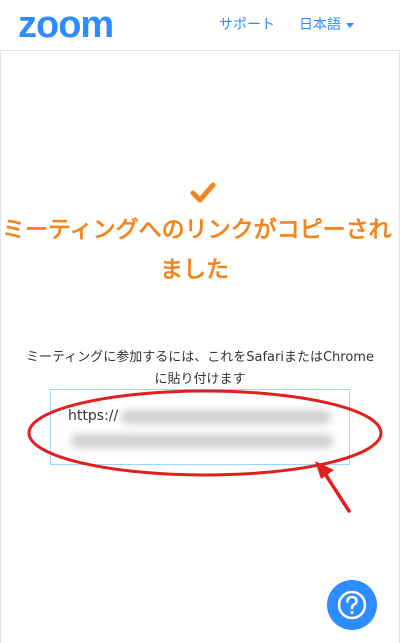  Describe the element at coordinates (200, 25) in the screenshot. I see `header: zoom サポート 日本語` at that location.